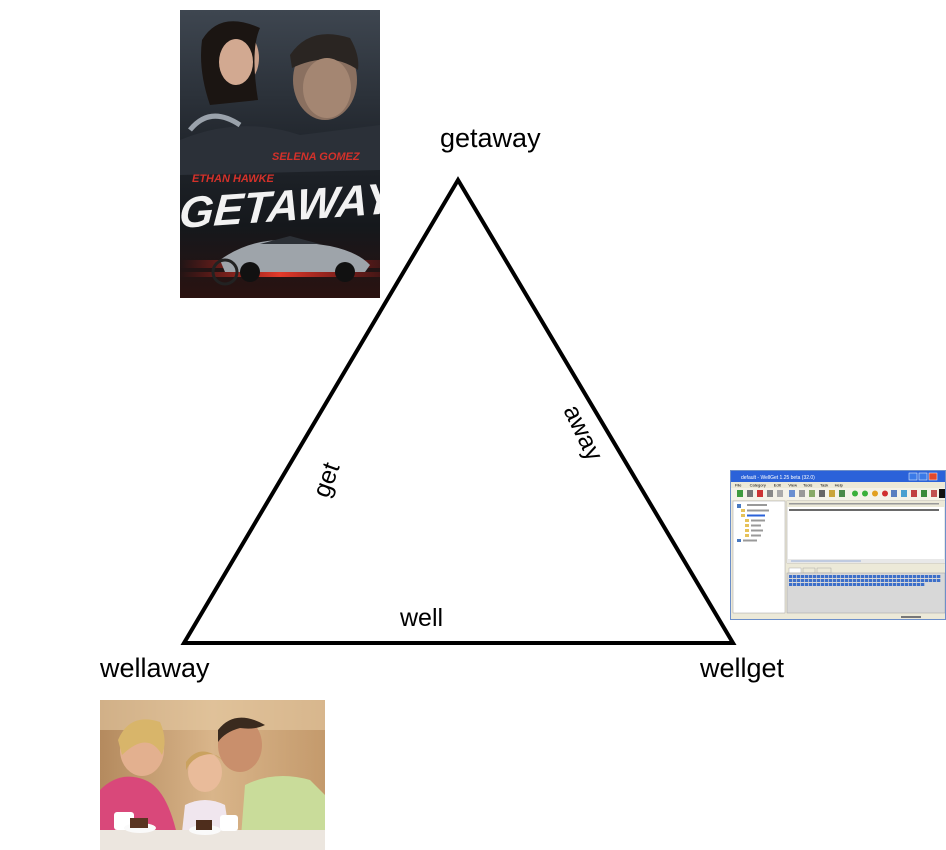 The image size is (946, 850). Describe the element at coordinates (154, 668) in the screenshot. I see `node-label-wellaway: wellaway` at that location.